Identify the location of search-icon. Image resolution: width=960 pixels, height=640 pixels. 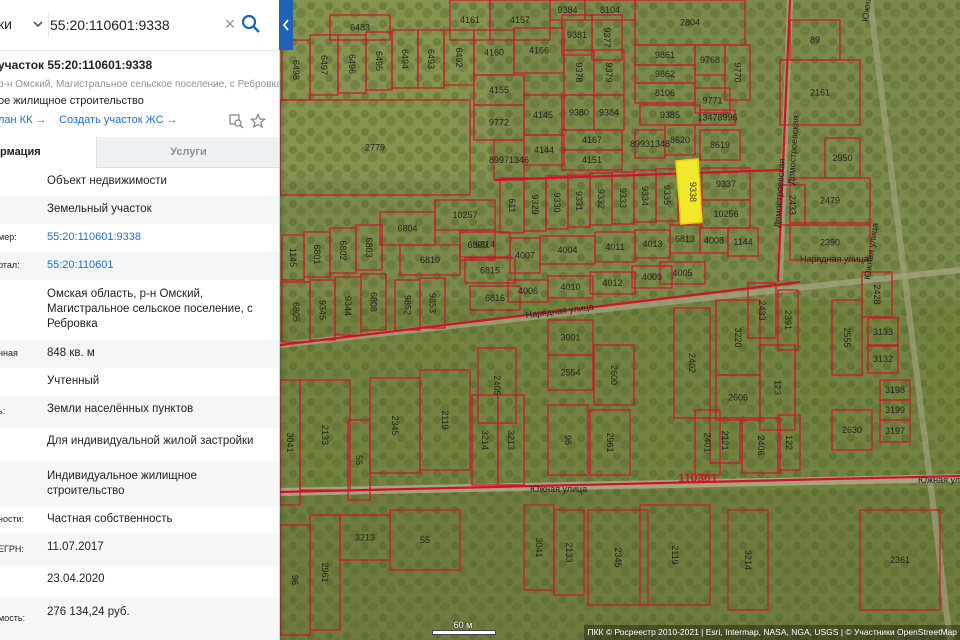
(251, 24).